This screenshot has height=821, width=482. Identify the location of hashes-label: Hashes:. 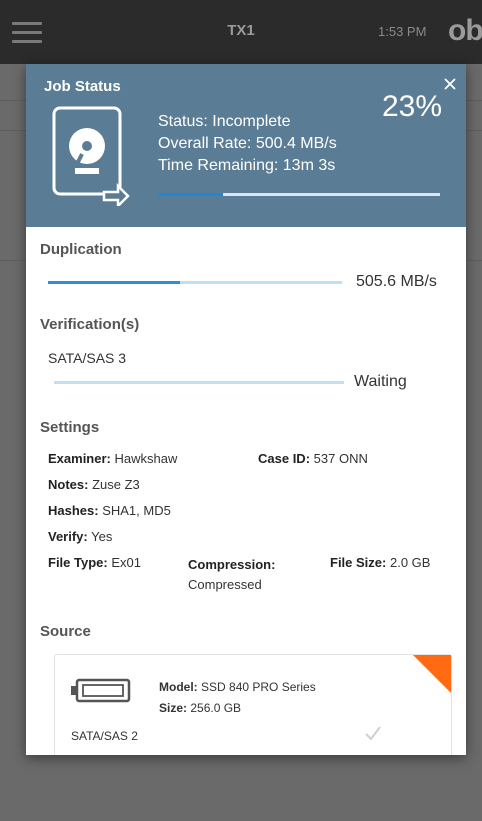
(73, 510).